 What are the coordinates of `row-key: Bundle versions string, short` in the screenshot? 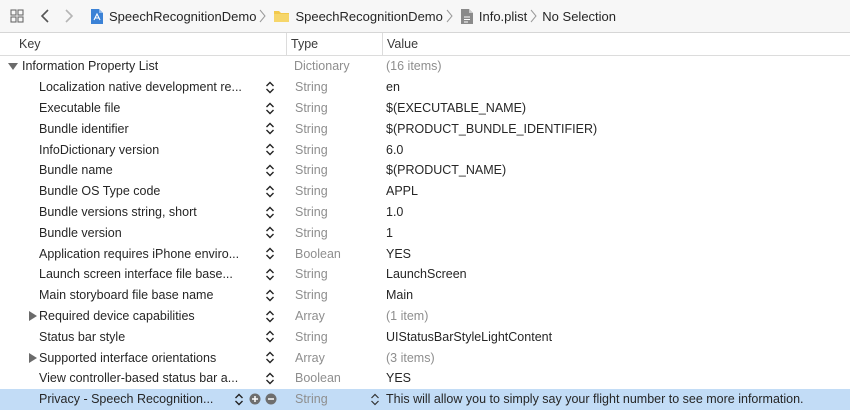 It's located at (118, 211).